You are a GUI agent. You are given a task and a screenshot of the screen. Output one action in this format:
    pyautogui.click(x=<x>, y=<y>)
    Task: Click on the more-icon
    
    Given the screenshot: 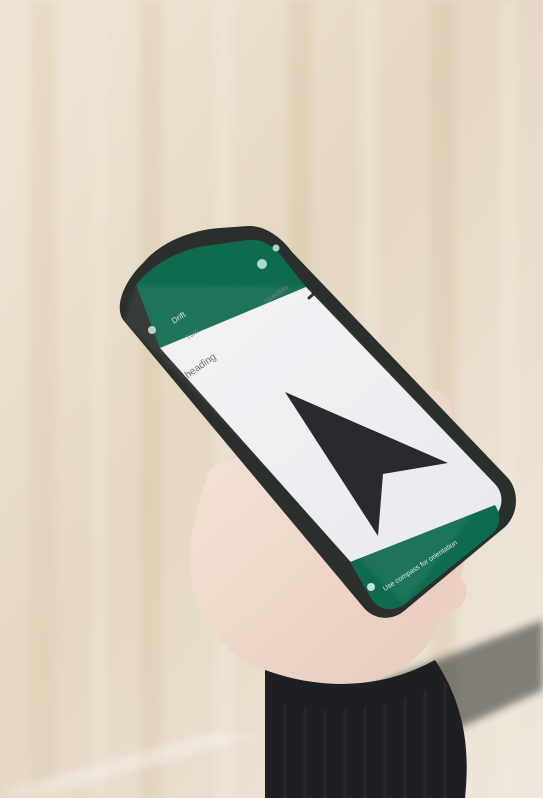 What is the action you would take?
    pyautogui.click(x=276, y=248)
    